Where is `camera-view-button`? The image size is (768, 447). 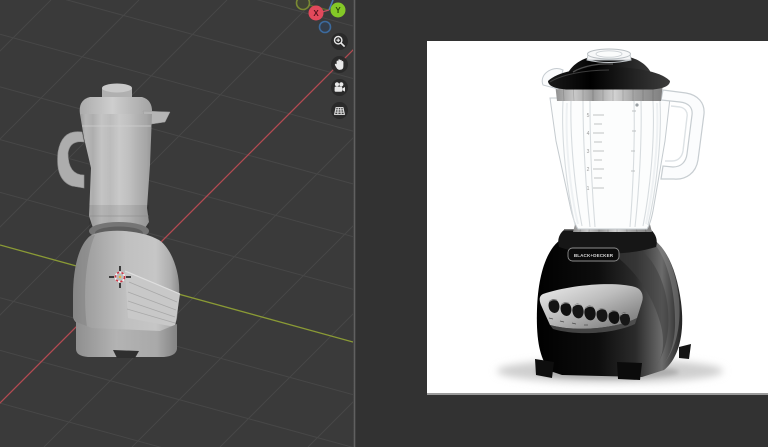
camera-view-button is located at coordinates (339, 87).